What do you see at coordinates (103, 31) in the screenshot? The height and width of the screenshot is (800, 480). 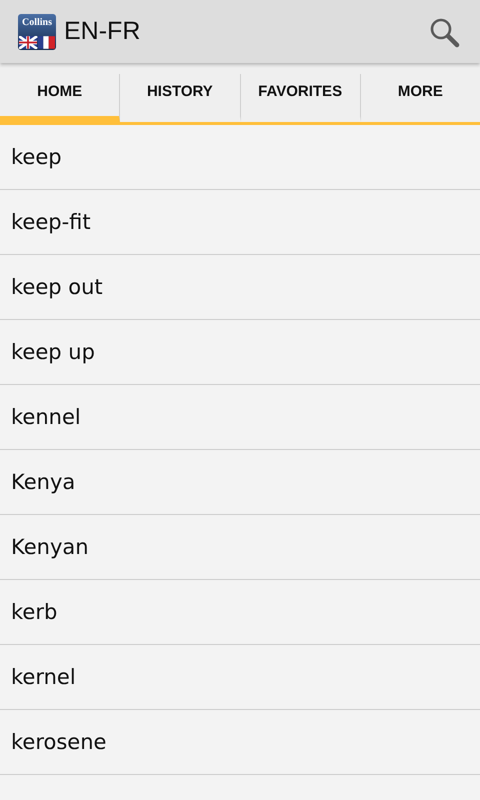 I see `app-title: EN-FR` at bounding box center [103, 31].